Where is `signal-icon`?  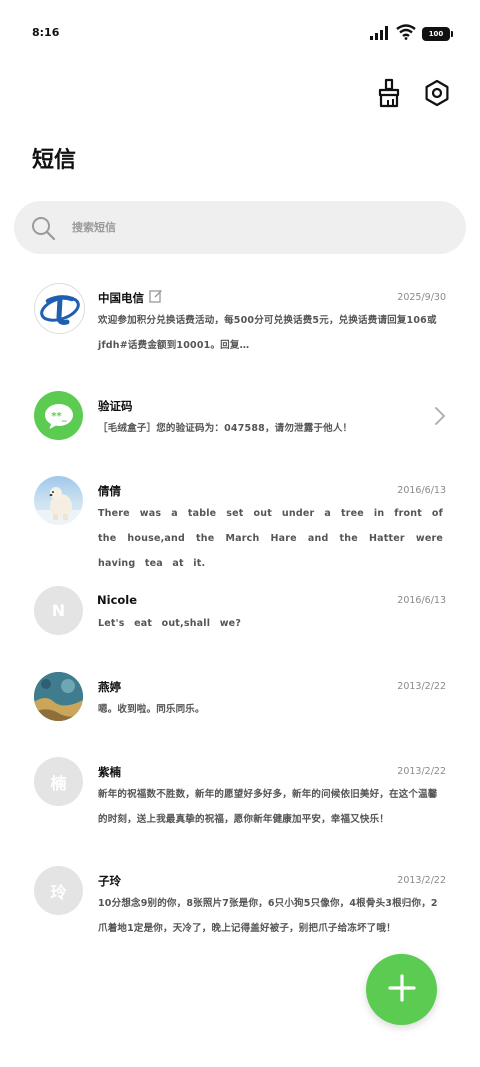
signal-icon is located at coordinates (380, 34).